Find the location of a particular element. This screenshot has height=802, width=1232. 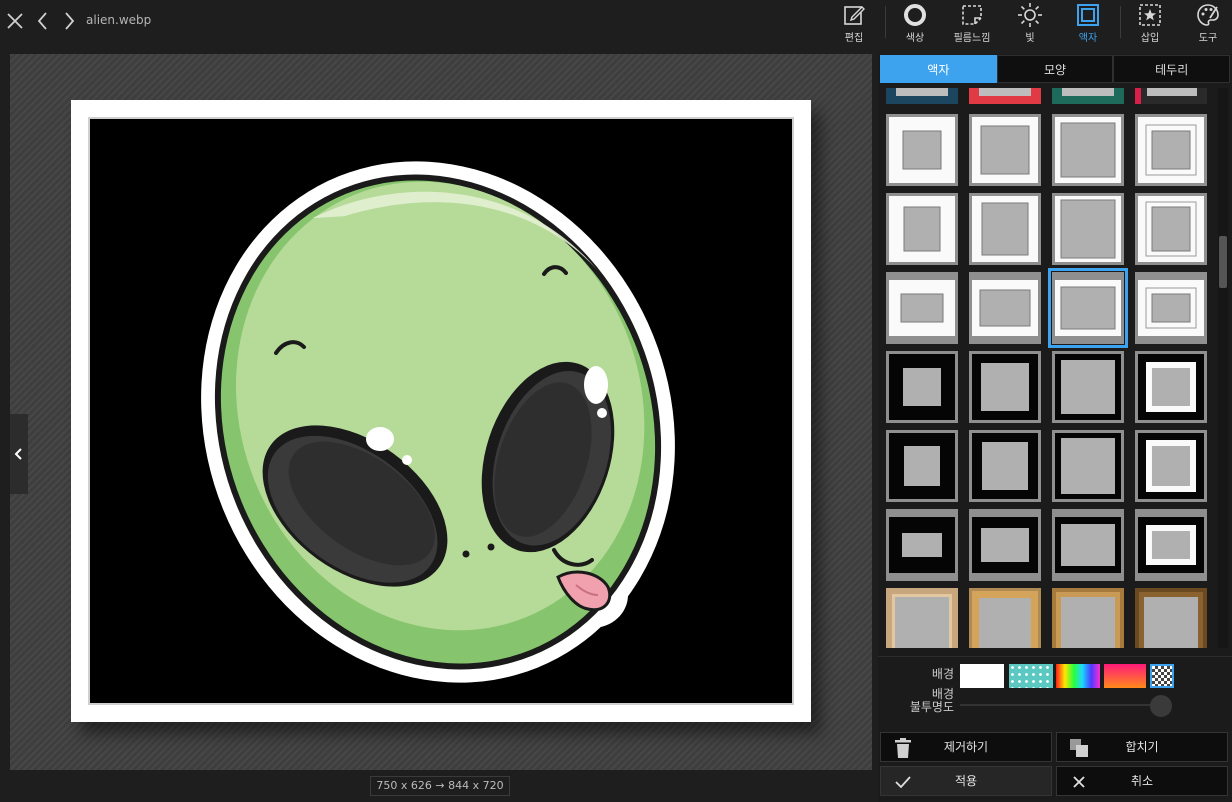

tool-color-label: 색상 is located at coordinates (915, 38).